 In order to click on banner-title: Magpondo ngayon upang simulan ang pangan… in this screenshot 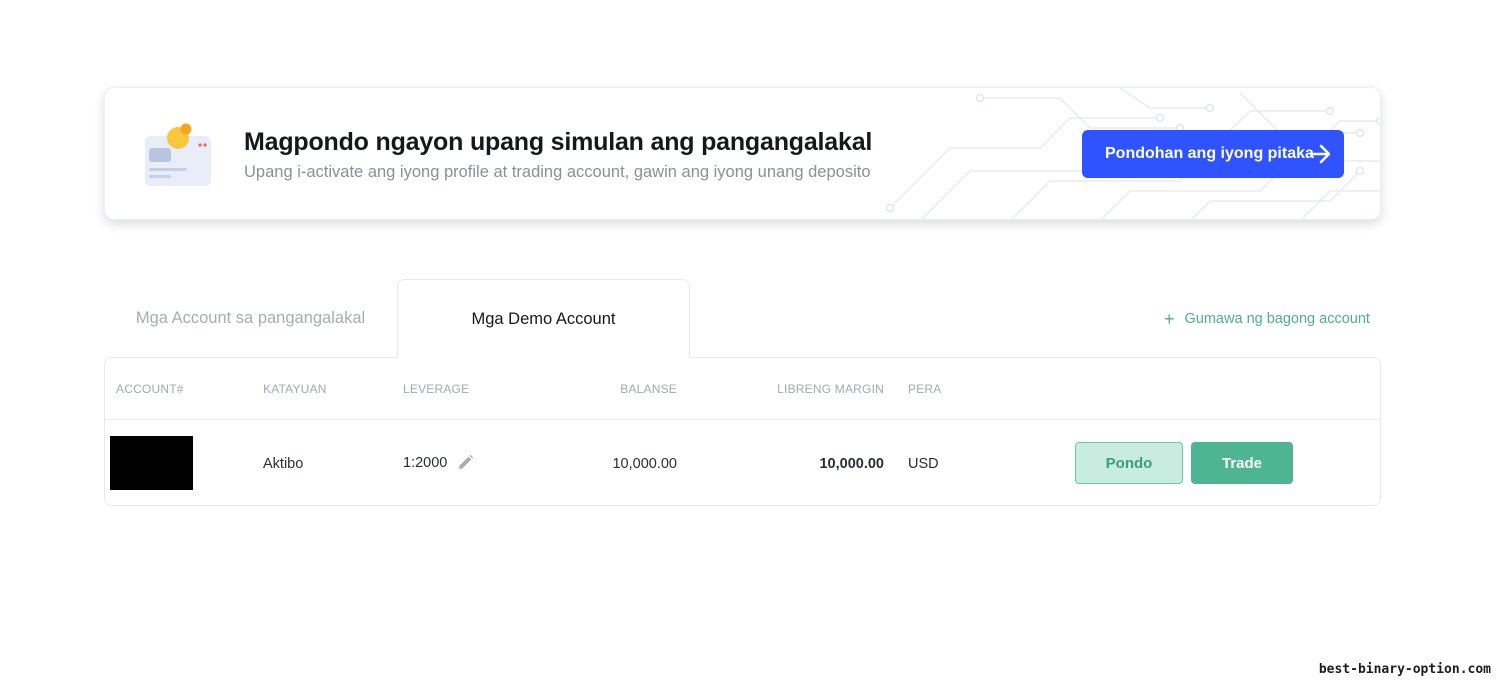, I will do `click(558, 142)`.